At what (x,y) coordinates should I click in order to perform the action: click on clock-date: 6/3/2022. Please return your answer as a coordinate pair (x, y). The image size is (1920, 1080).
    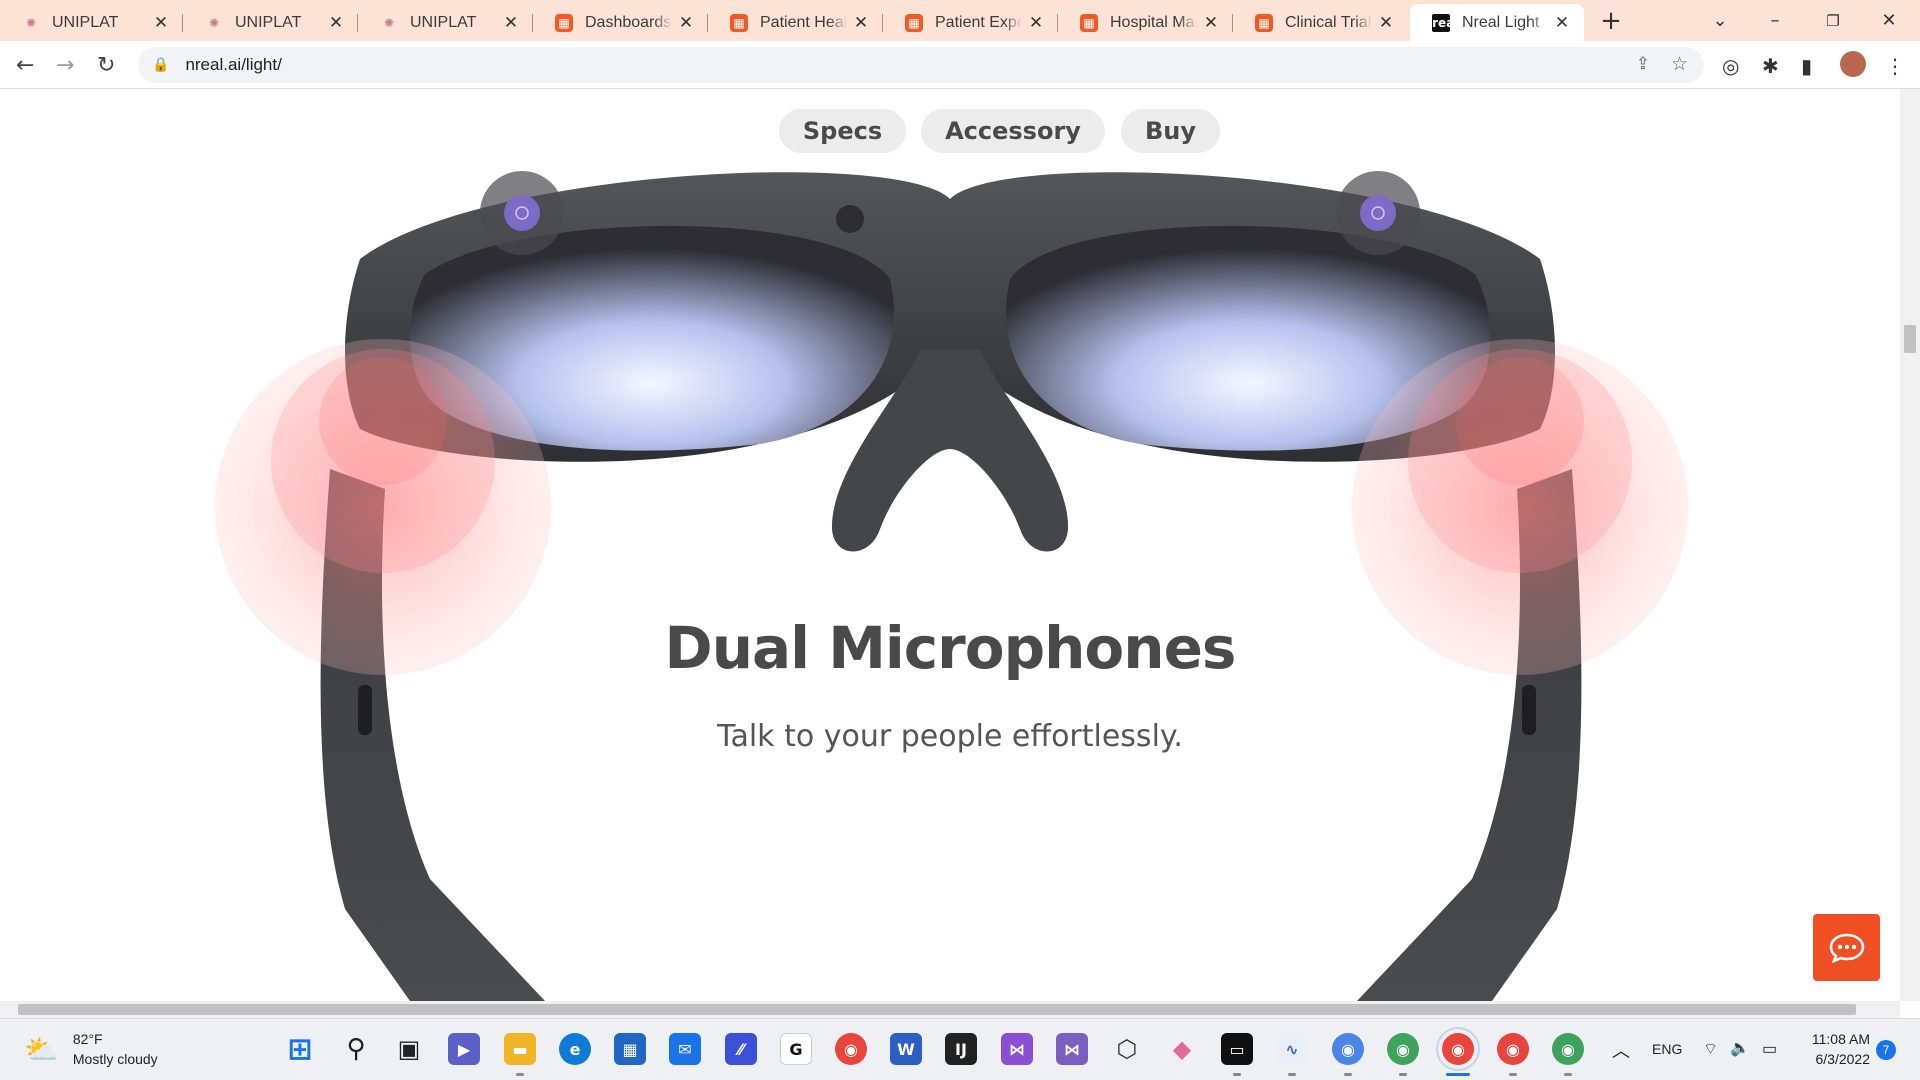
    Looking at the image, I should click on (1838, 1059).